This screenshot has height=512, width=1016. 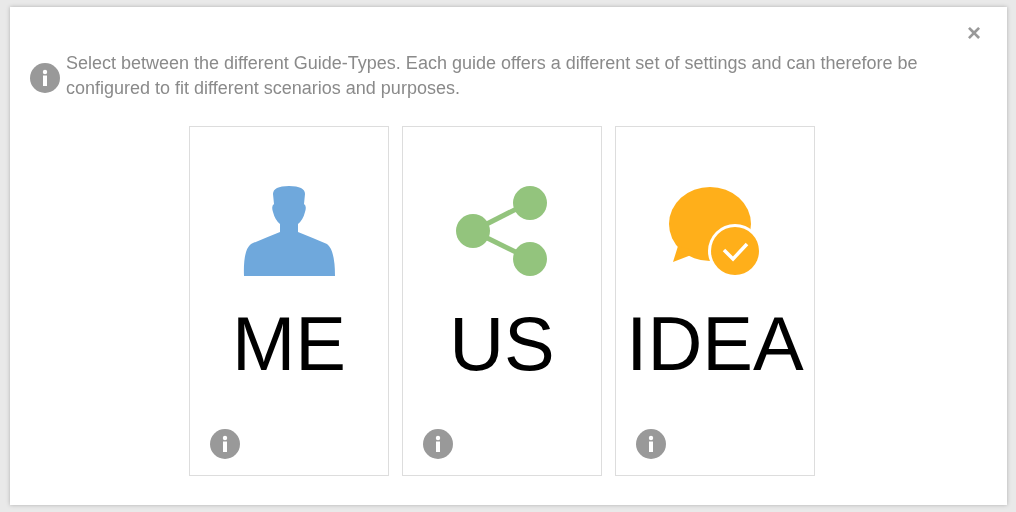 What do you see at coordinates (502, 301) in the screenshot?
I see `guide-card: US` at bounding box center [502, 301].